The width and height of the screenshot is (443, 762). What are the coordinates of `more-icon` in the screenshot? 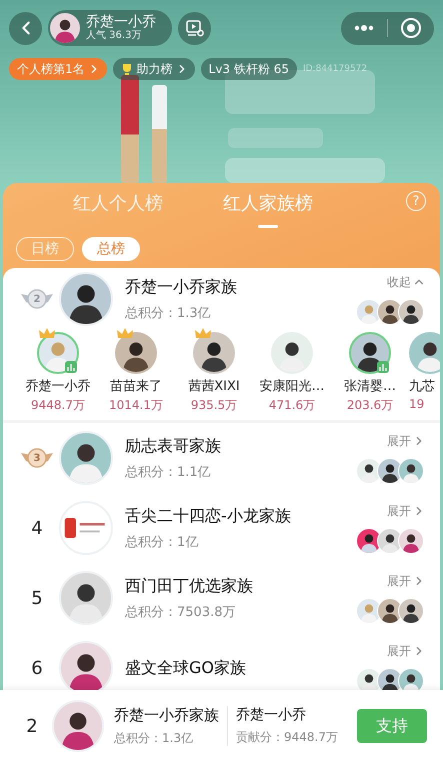 It's located at (364, 28).